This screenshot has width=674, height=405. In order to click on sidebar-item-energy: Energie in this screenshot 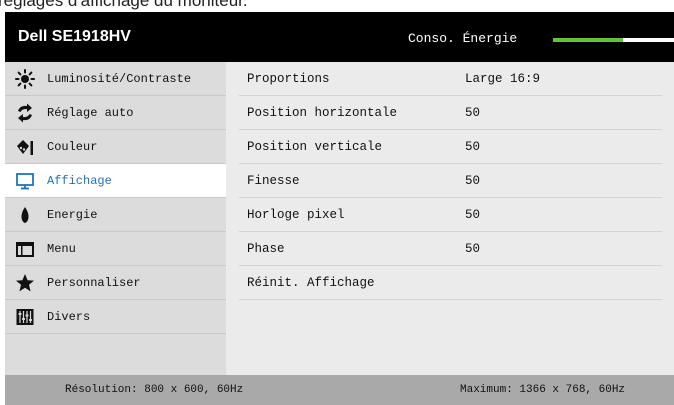, I will do `click(115, 215)`.